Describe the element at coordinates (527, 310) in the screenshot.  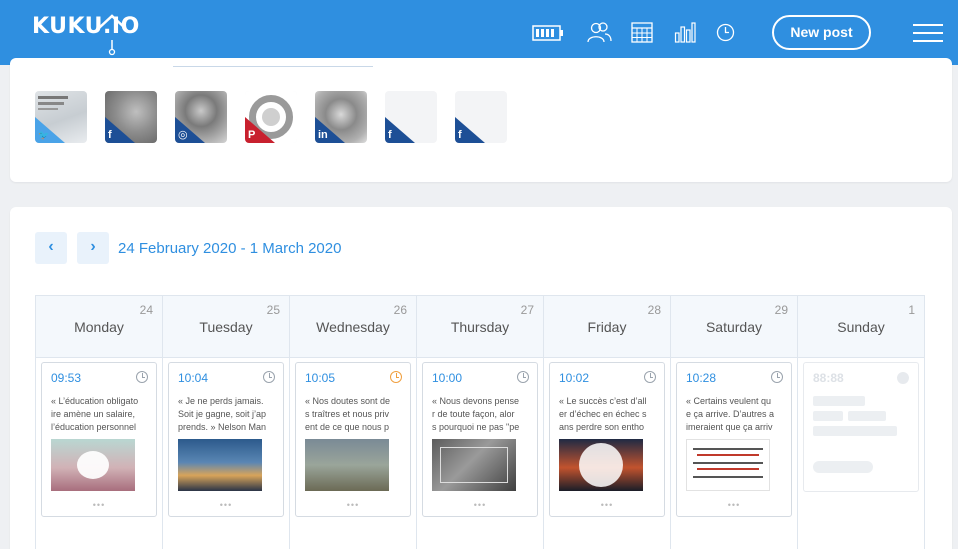
I see `day-date: 27` at that location.